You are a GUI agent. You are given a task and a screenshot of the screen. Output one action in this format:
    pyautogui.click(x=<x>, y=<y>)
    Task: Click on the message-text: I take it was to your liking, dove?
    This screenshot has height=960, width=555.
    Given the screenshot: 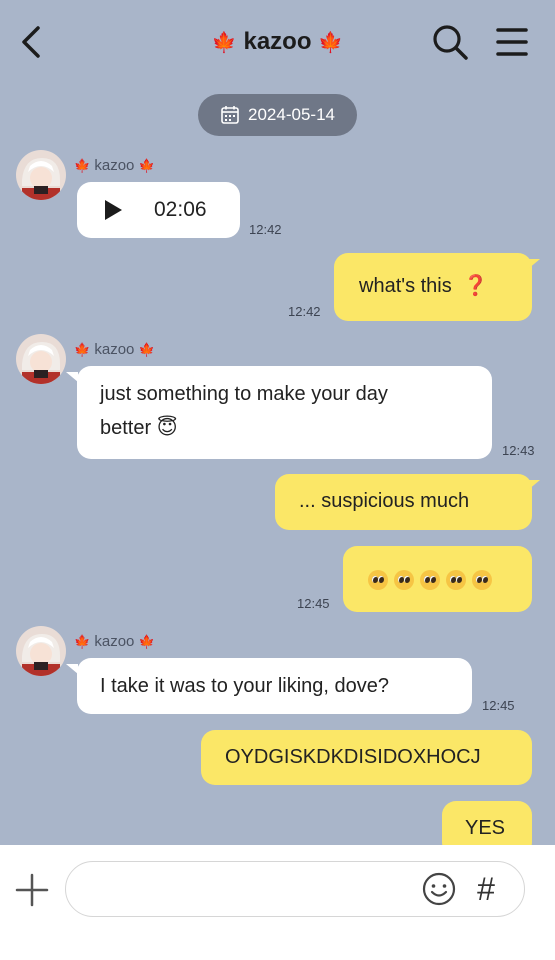 What is the action you would take?
    pyautogui.click(x=245, y=686)
    